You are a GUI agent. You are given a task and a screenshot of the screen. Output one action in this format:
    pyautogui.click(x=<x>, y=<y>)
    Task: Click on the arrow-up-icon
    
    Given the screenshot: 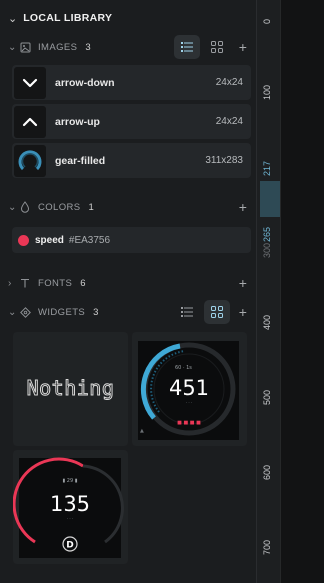 What is the action you would take?
    pyautogui.click(x=30, y=121)
    